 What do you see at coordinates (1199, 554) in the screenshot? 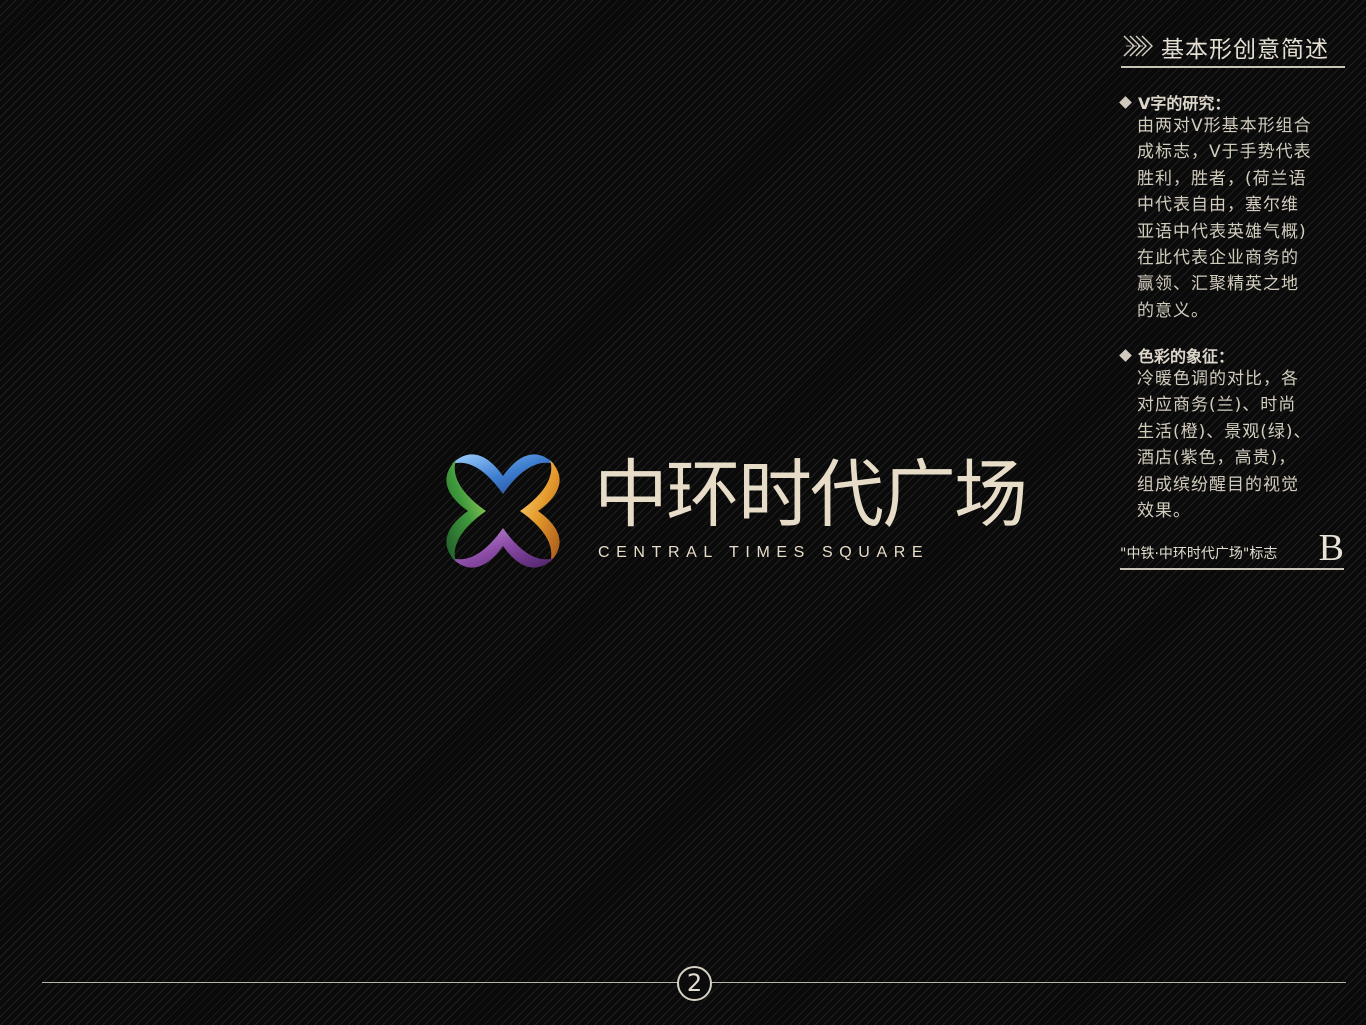
I see `caption-text: "中铁·中环时代广场"标志` at bounding box center [1199, 554].